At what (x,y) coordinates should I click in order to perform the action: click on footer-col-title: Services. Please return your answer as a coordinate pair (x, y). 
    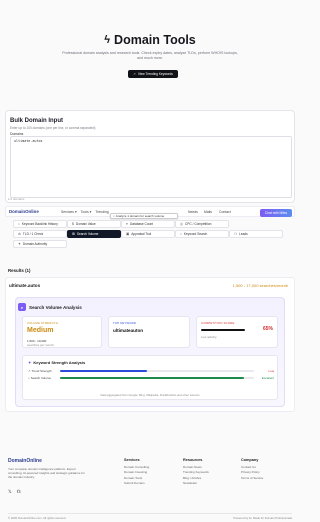
    Looking at the image, I should click on (132, 460).